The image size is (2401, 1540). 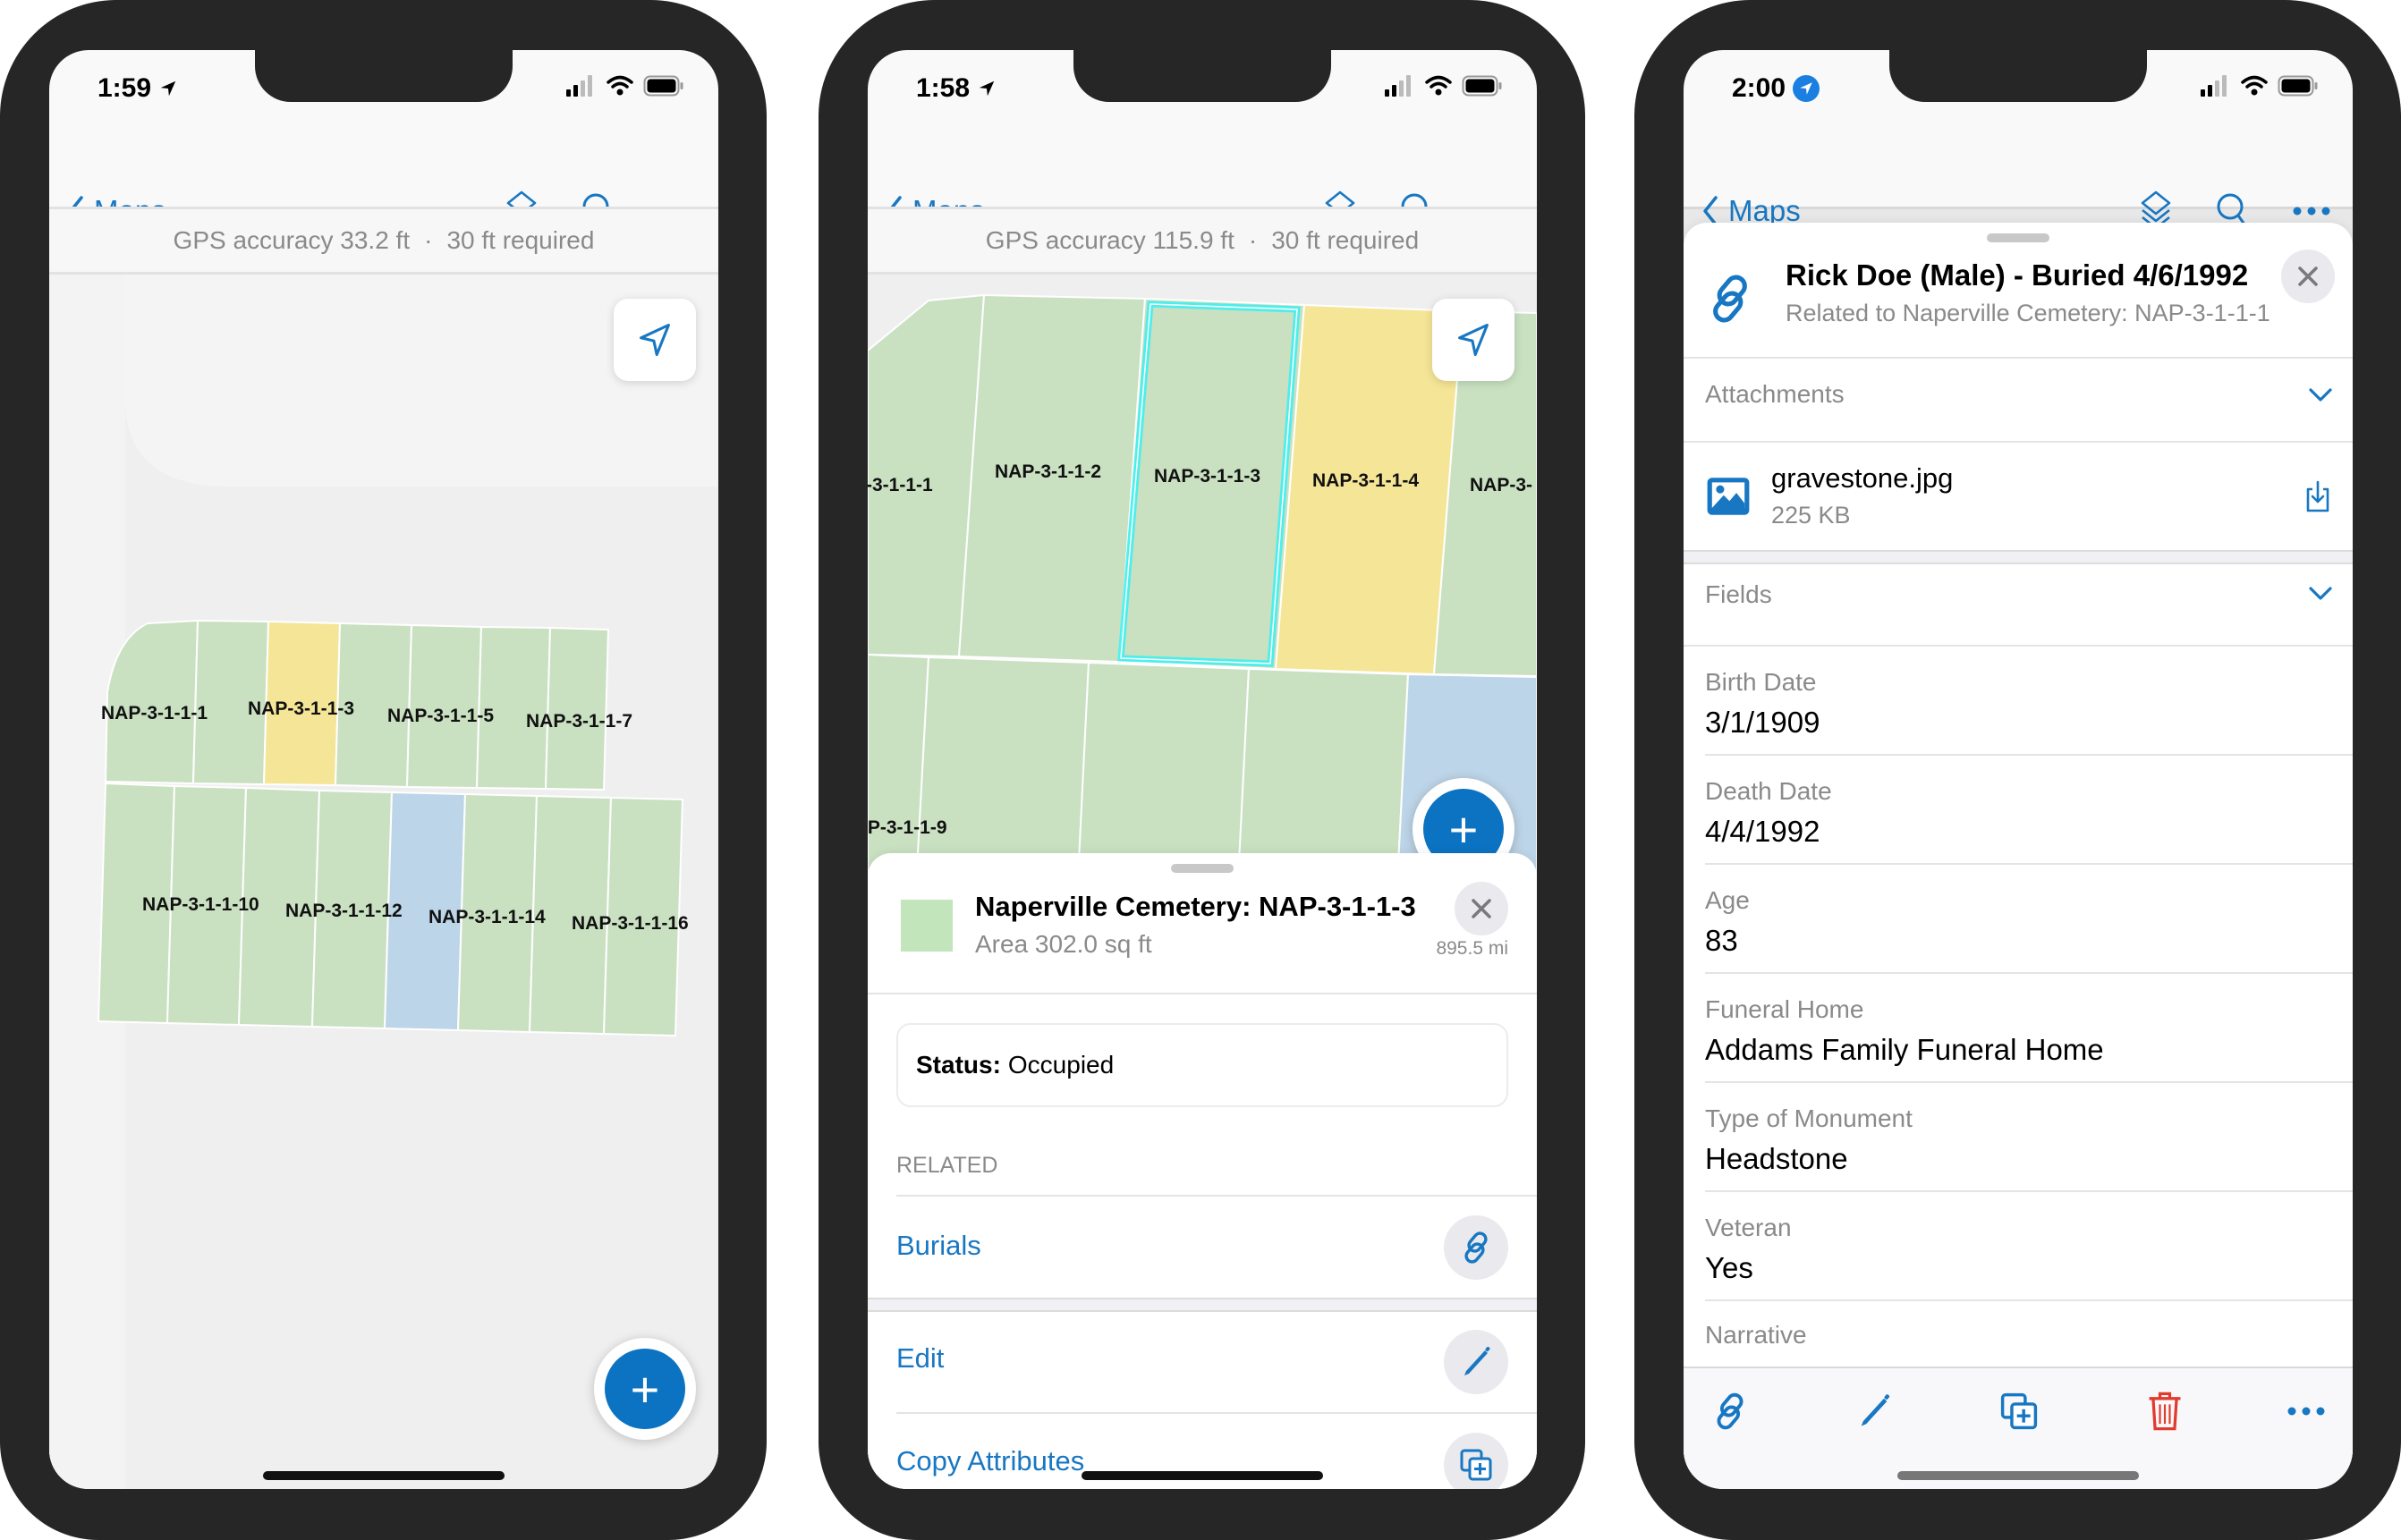 I want to click on location-badge-icon, so click(x=1806, y=88).